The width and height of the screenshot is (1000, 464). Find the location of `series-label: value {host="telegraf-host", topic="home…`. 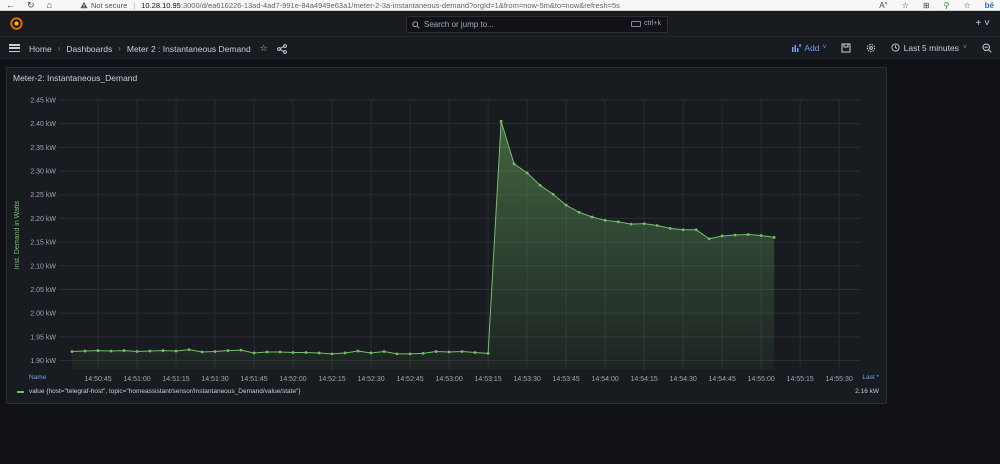

series-label: value {host="telegraf-host", topic="home… is located at coordinates (165, 391).